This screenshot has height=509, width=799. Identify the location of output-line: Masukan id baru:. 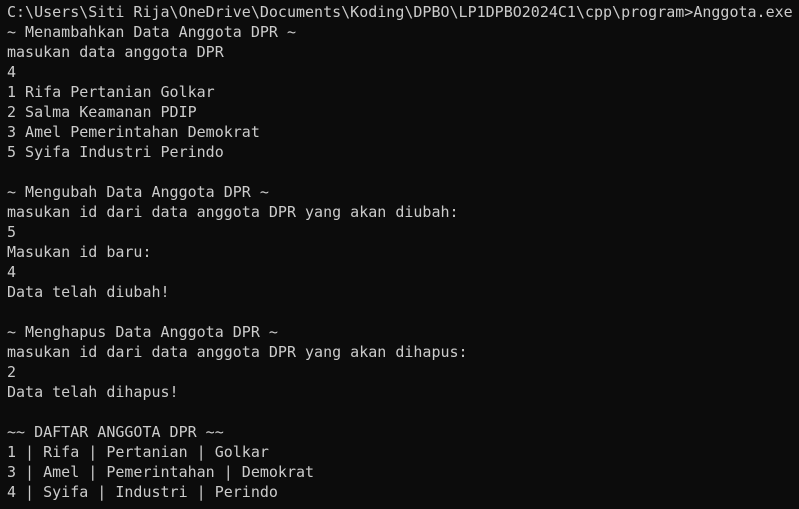
(79, 252).